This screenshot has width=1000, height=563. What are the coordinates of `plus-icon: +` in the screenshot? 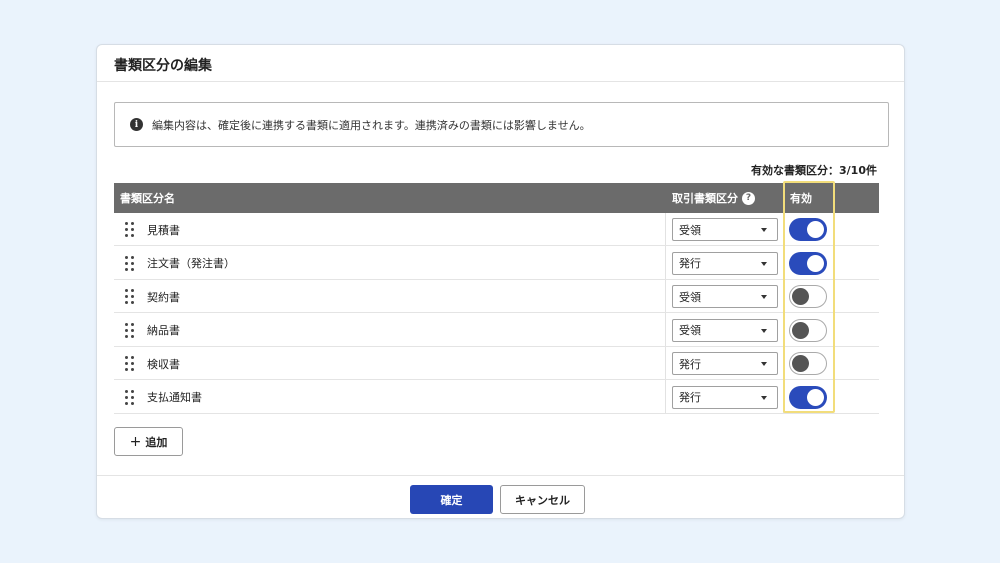 It's located at (135, 441).